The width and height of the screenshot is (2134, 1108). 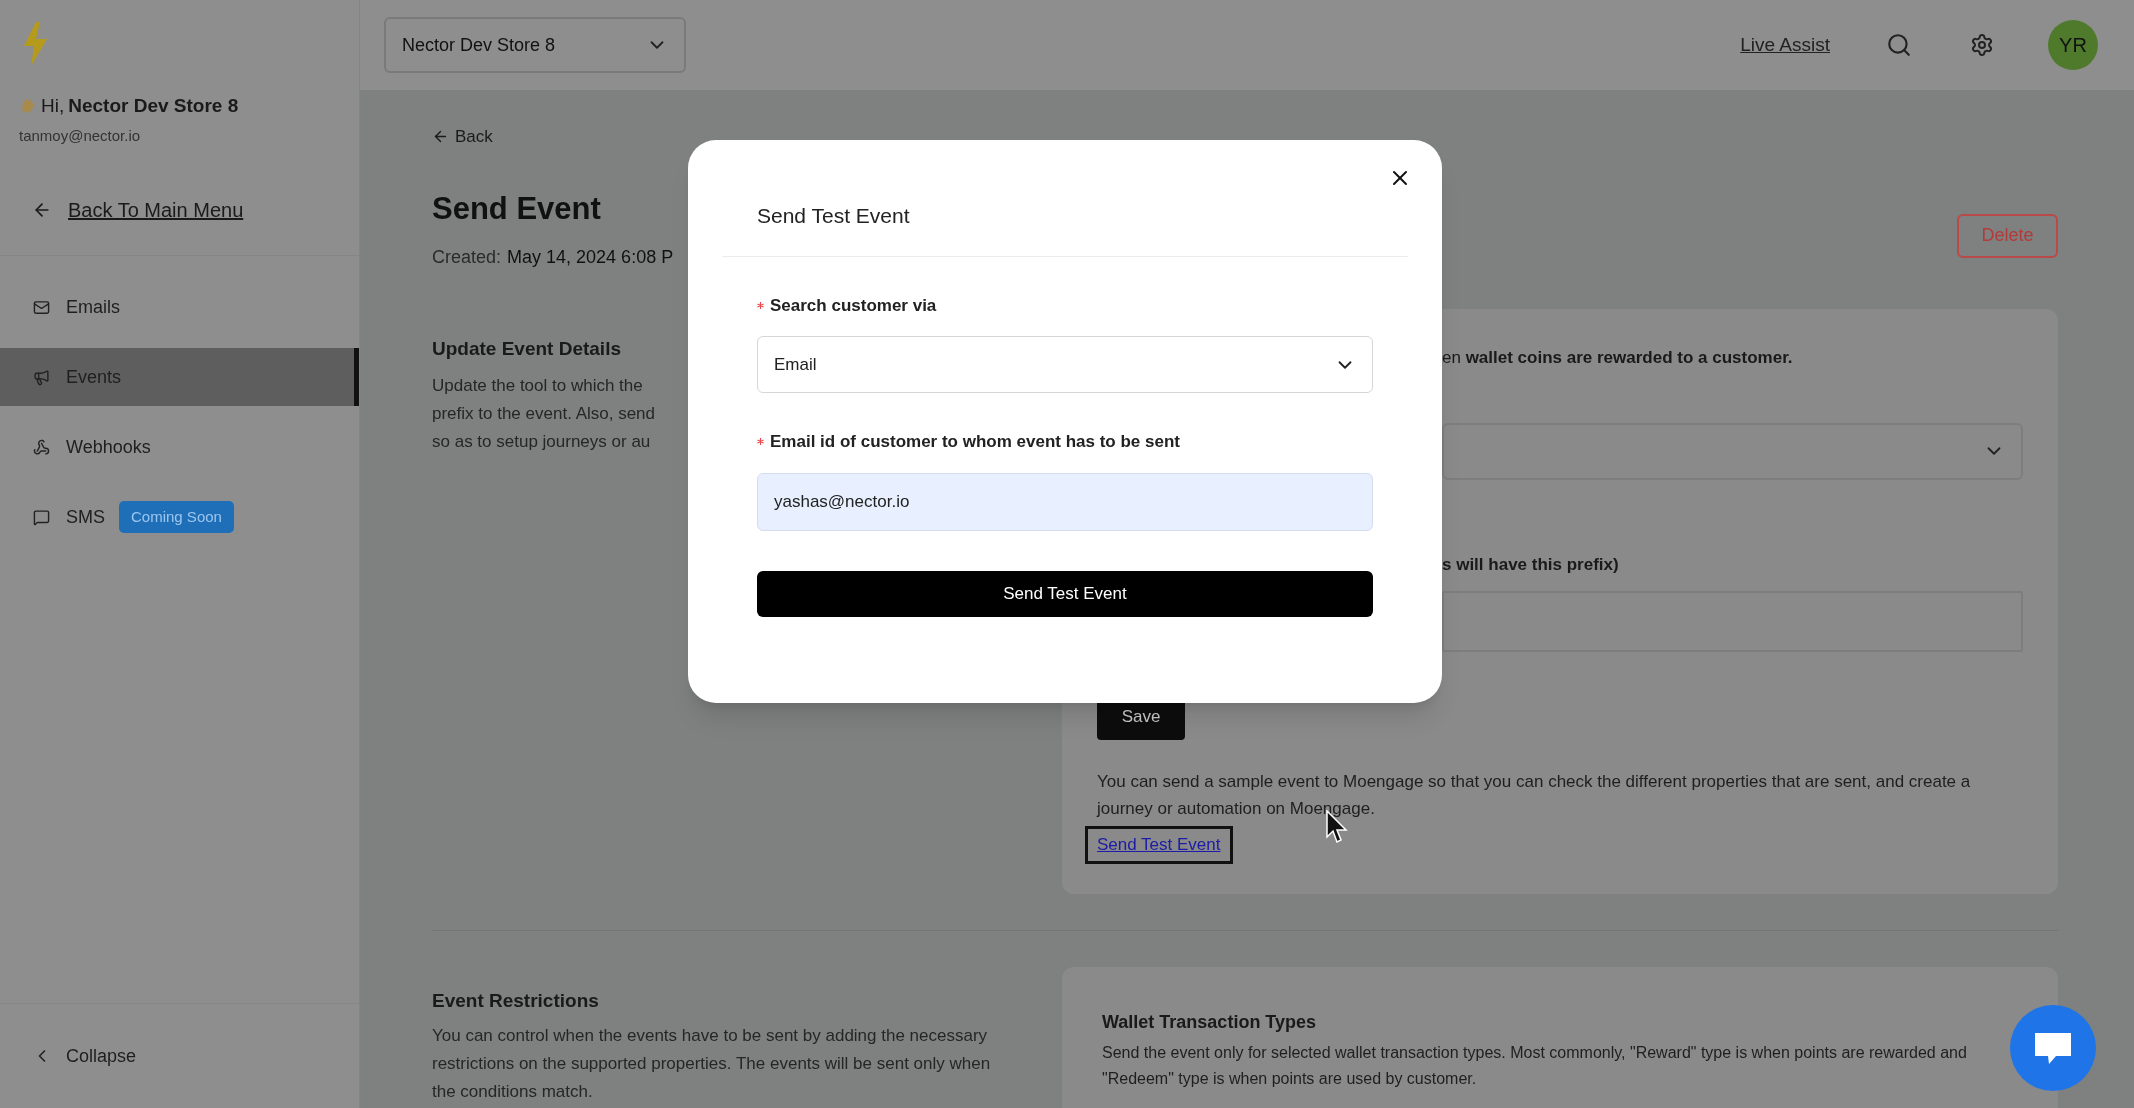 I want to click on back-link: Back, so click(x=474, y=137).